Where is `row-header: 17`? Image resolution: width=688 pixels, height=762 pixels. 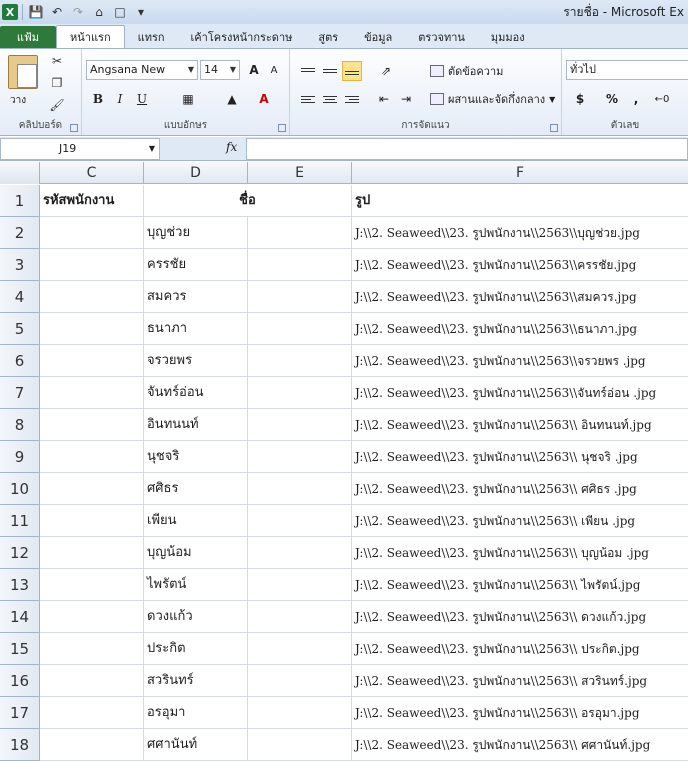
row-header: 17 is located at coordinates (20, 713).